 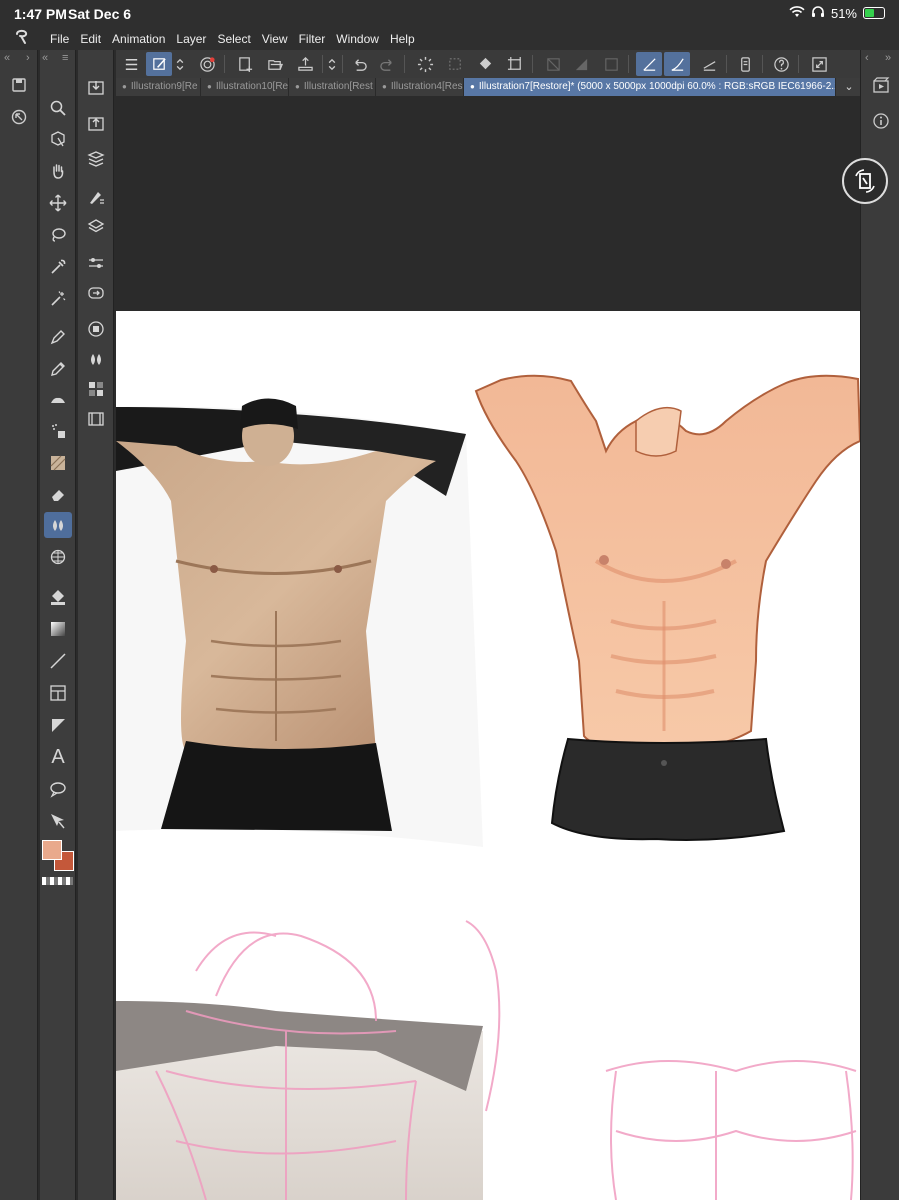 I want to click on help-icon, so click(x=781, y=64).